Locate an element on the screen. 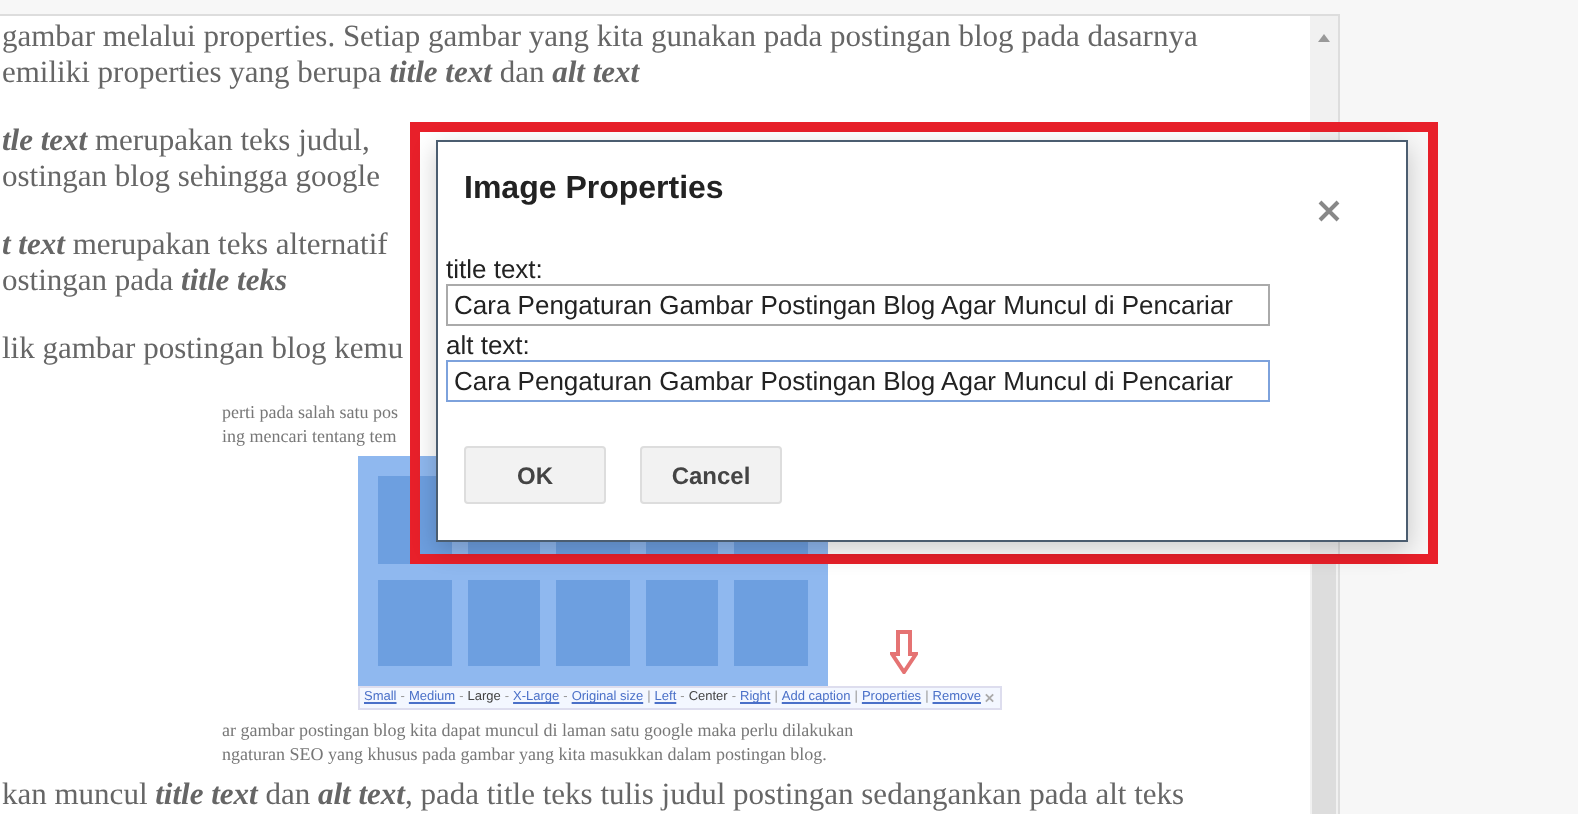 Image resolution: width=1578 pixels, height=814 pixels. body-text: lik gambar postingan blog kemu is located at coordinates (203, 350).